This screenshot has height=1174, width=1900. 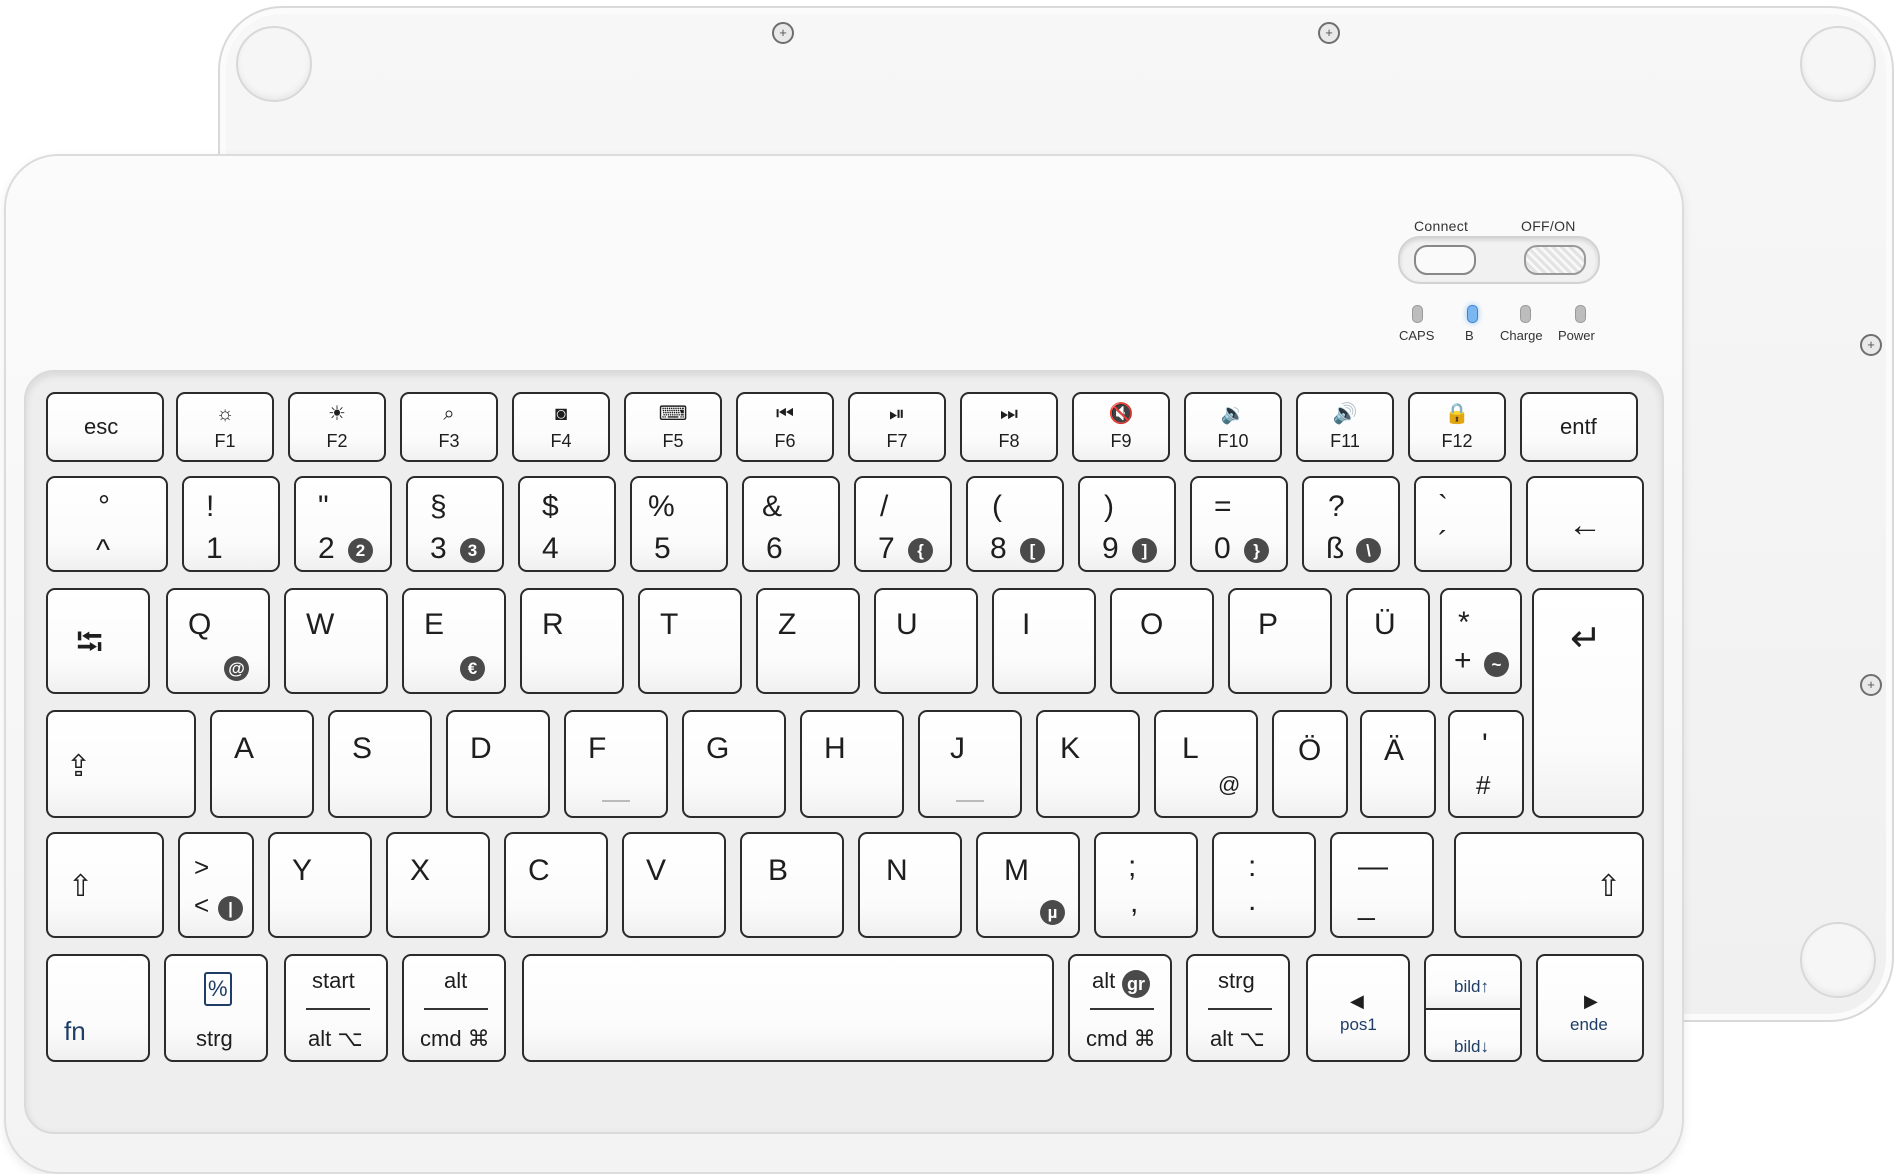 What do you see at coordinates (1525, 314) in the screenshot?
I see `charge-led` at bounding box center [1525, 314].